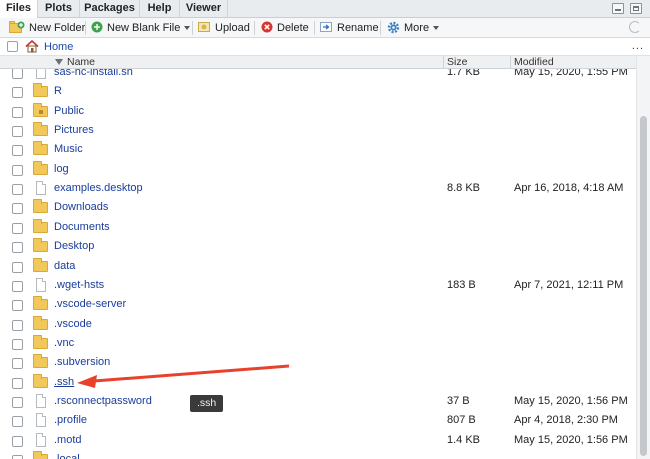 The width and height of the screenshot is (650, 459). What do you see at coordinates (74, 130) in the screenshot?
I see `file-name-link: Pictures` at bounding box center [74, 130].